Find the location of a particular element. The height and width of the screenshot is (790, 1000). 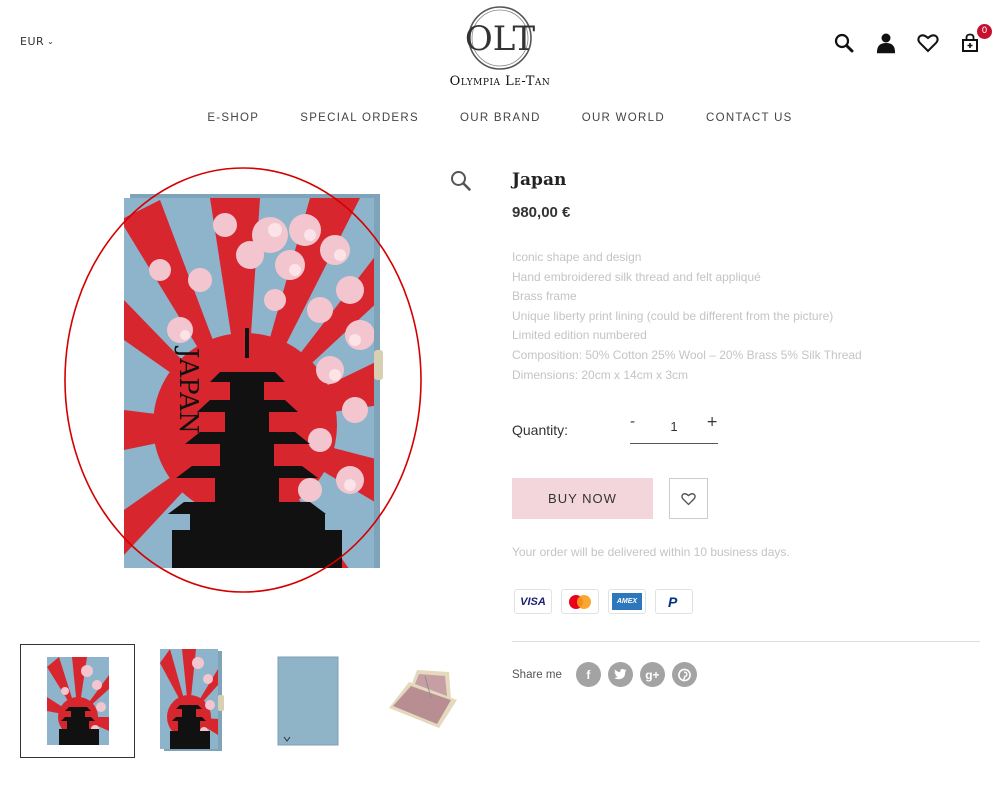

logo-monogram-text: OLT is located at coordinates (500, 39).